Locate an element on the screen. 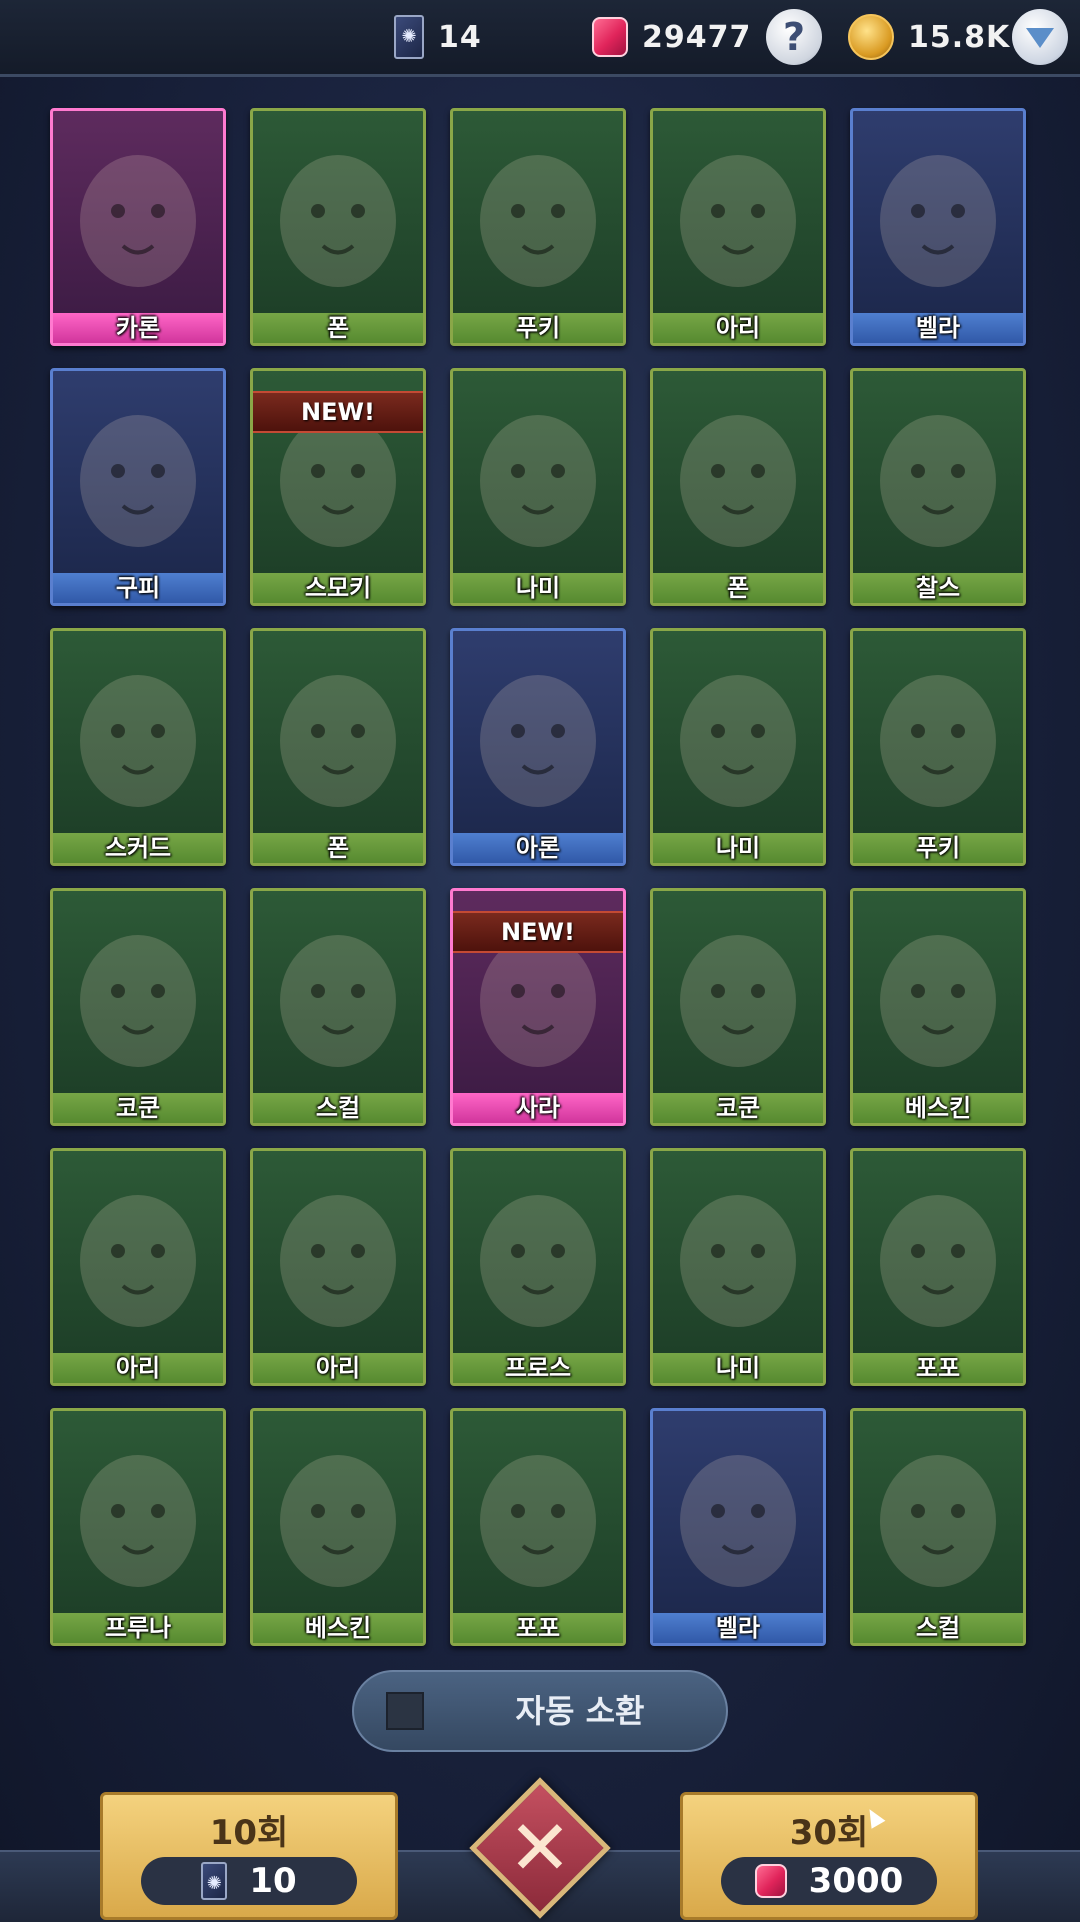  summon-10-button: 10회 10 is located at coordinates (249, 1856).